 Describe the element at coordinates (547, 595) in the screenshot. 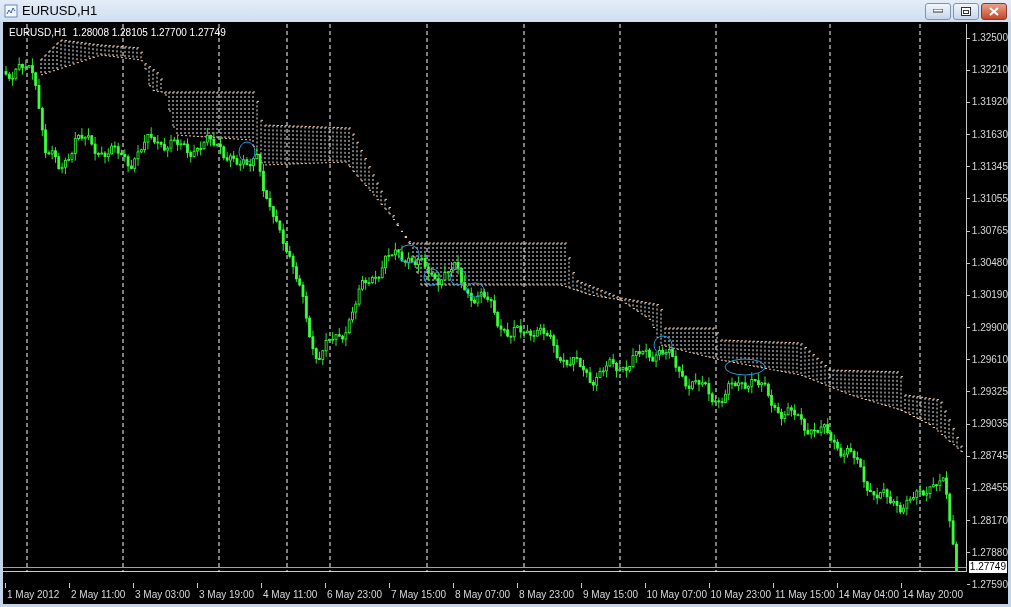

I see `time-label: 8 May 23:00` at that location.